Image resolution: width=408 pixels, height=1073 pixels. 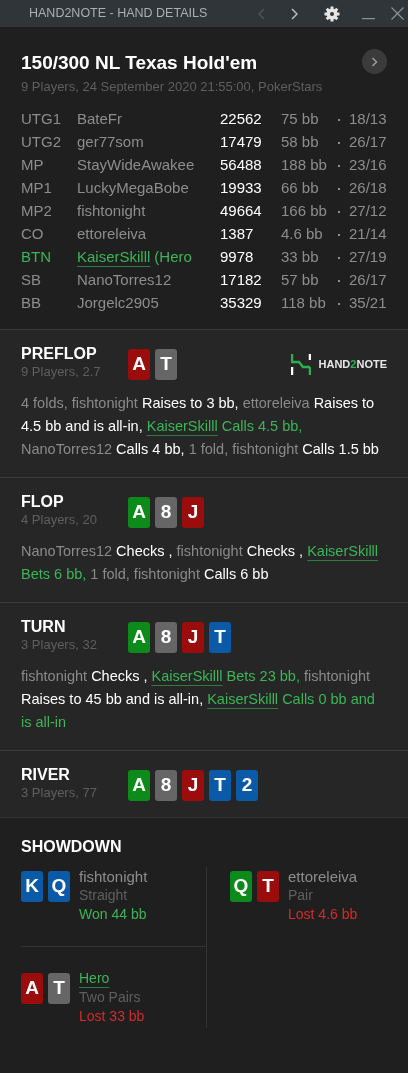 What do you see at coordinates (59, 354) in the screenshot?
I see `street-title: PREFLOP` at bounding box center [59, 354].